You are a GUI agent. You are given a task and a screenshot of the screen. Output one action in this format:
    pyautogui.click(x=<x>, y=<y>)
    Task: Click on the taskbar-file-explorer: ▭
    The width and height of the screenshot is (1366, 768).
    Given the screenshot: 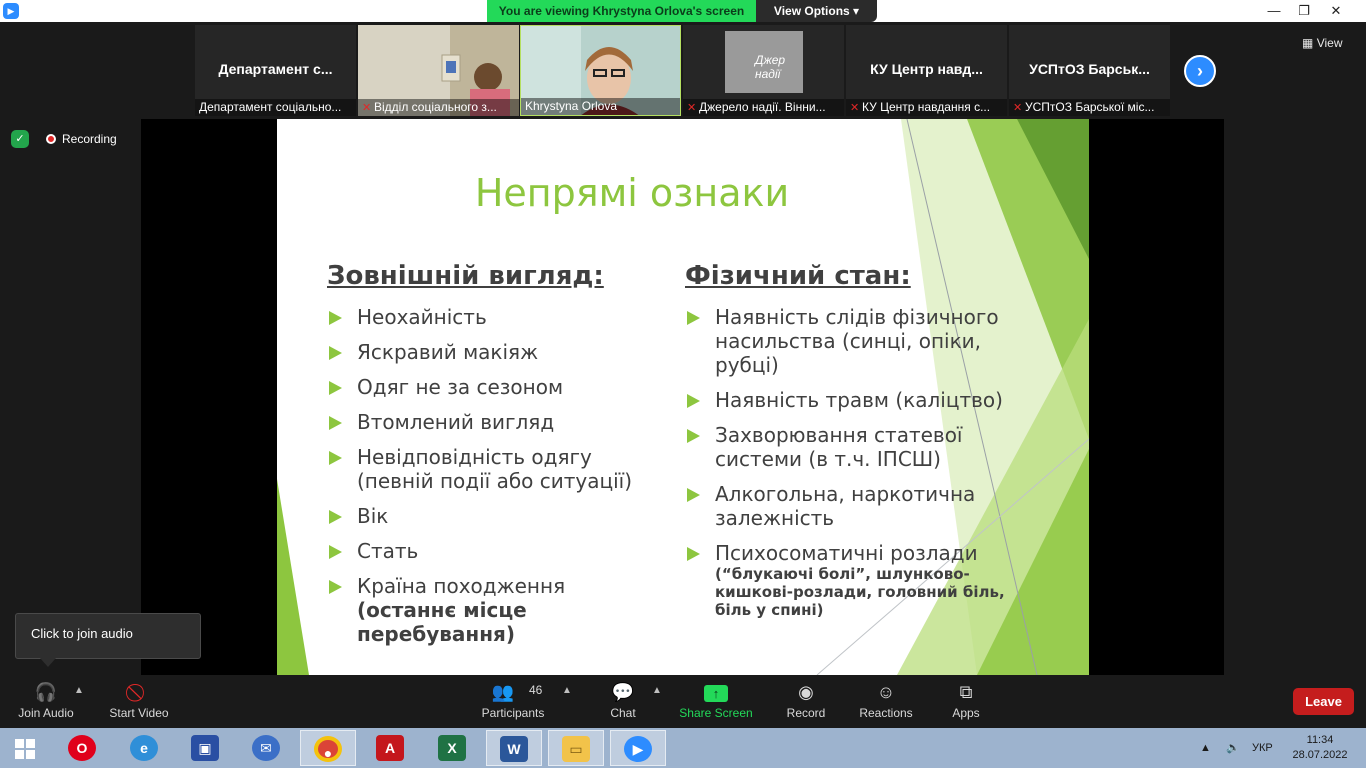 What is the action you would take?
    pyautogui.click(x=576, y=748)
    